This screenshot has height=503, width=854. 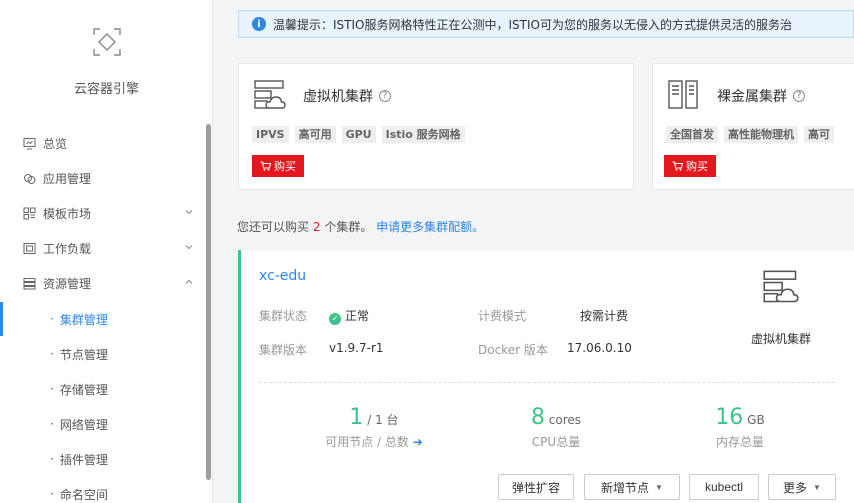 I want to click on sidebar-subitem-label: 网络管理, so click(x=83, y=424).